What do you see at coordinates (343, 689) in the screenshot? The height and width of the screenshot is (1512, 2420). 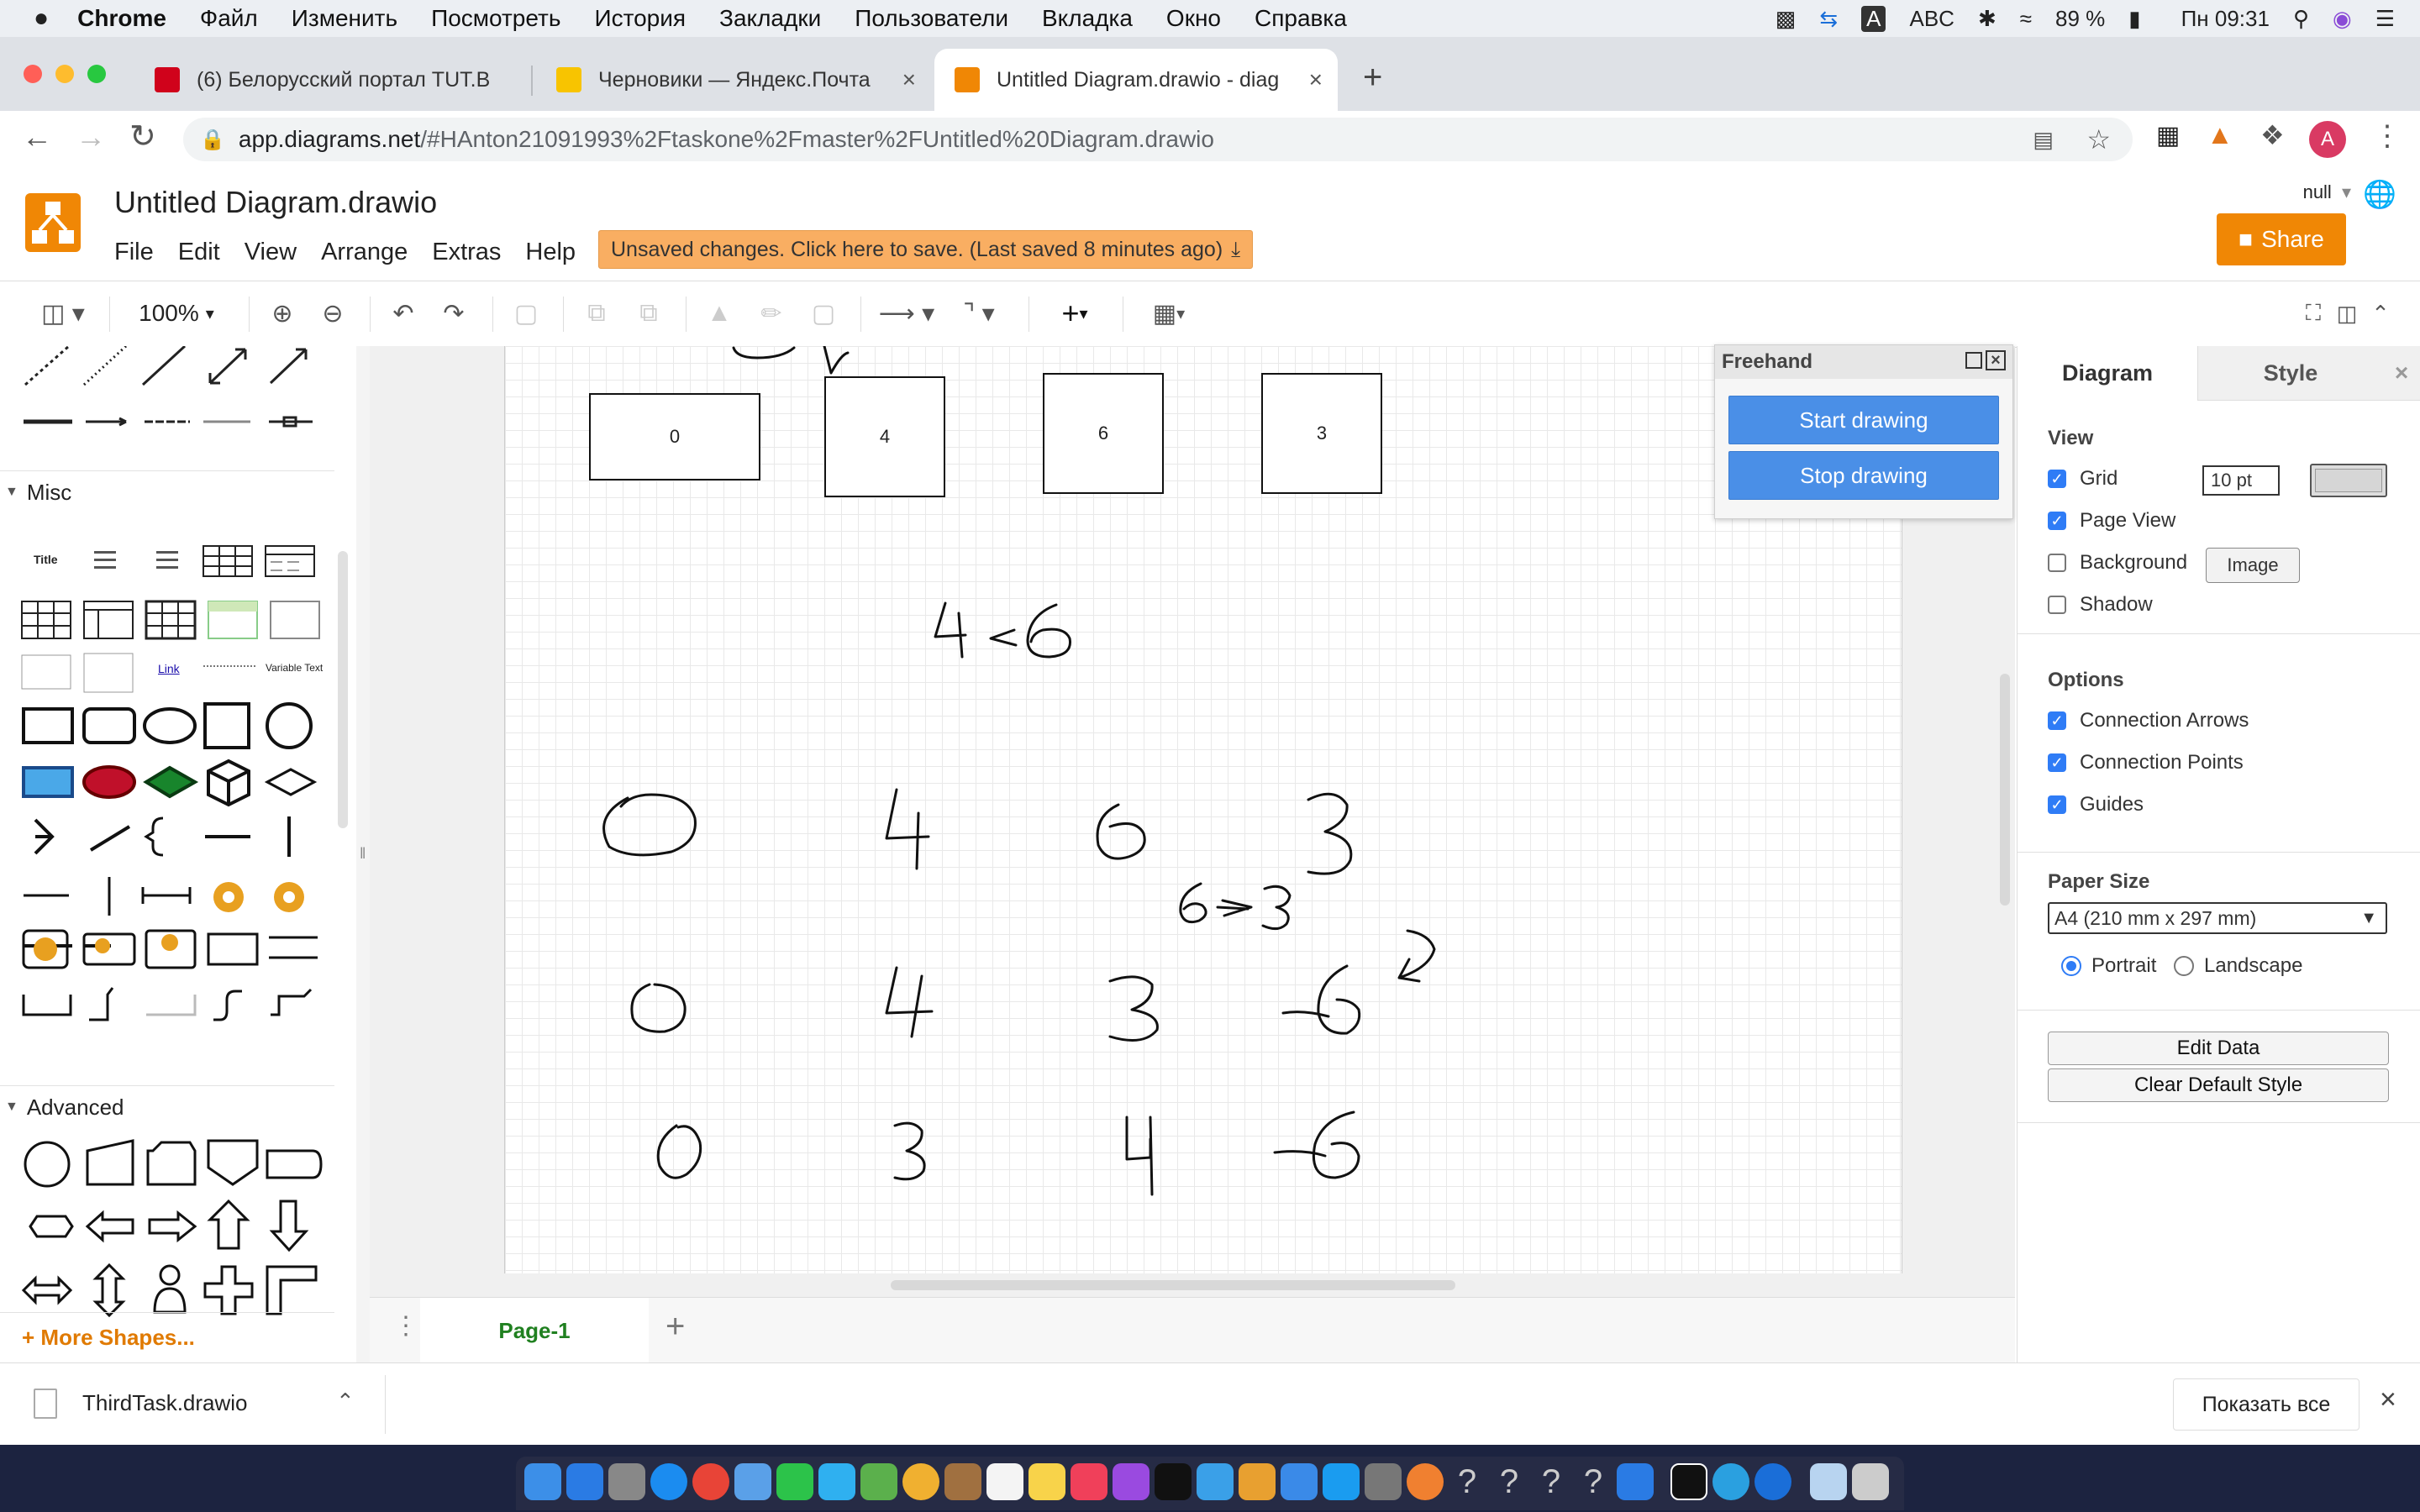 I see `shape-panel-scrollbar` at bounding box center [343, 689].